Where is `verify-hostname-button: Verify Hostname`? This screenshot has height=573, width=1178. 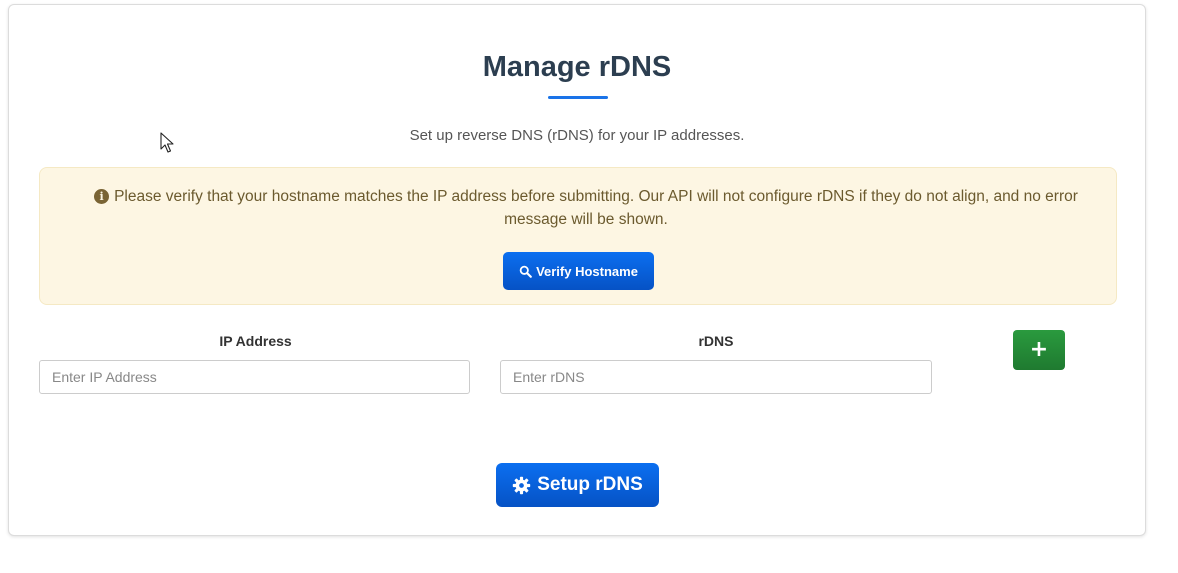
verify-hostname-button: Verify Hostname is located at coordinates (578, 271).